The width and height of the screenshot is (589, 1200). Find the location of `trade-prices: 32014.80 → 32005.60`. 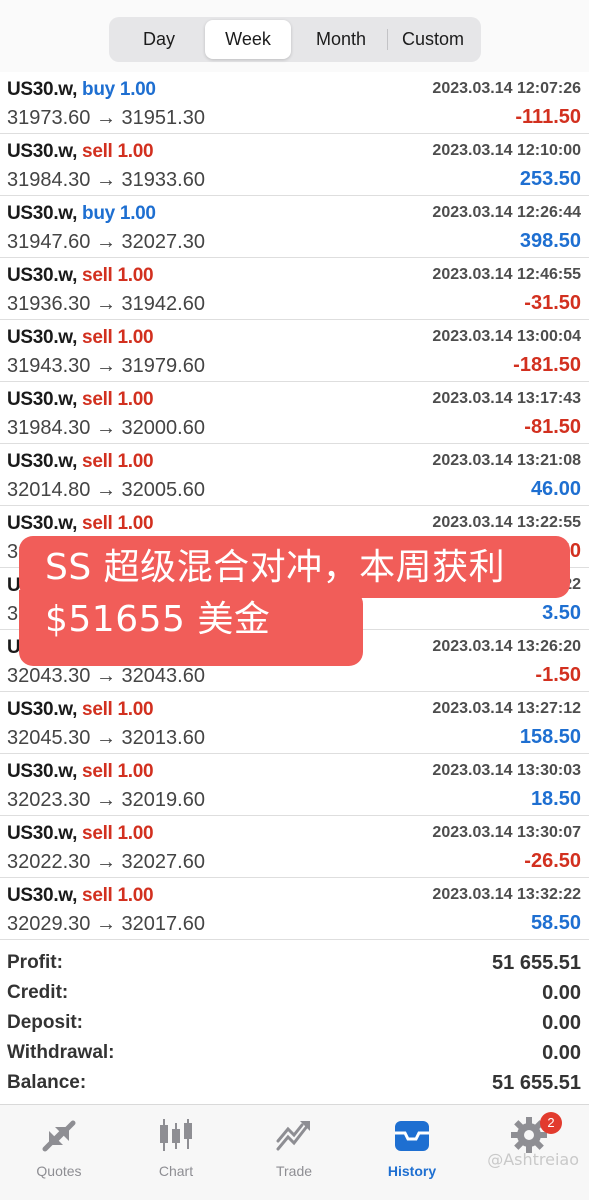

trade-prices: 32014.80 → 32005.60 is located at coordinates (106, 490).